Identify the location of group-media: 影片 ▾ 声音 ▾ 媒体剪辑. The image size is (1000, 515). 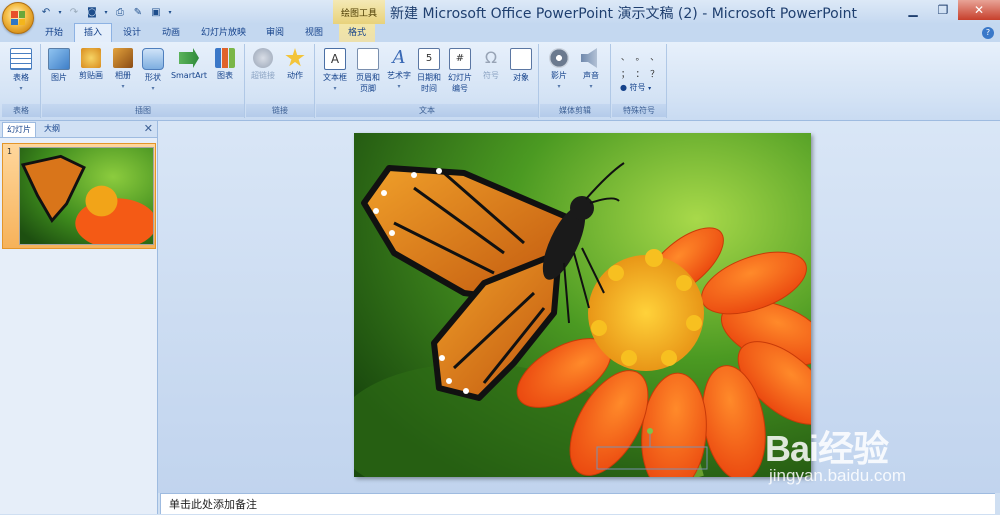
(575, 81).